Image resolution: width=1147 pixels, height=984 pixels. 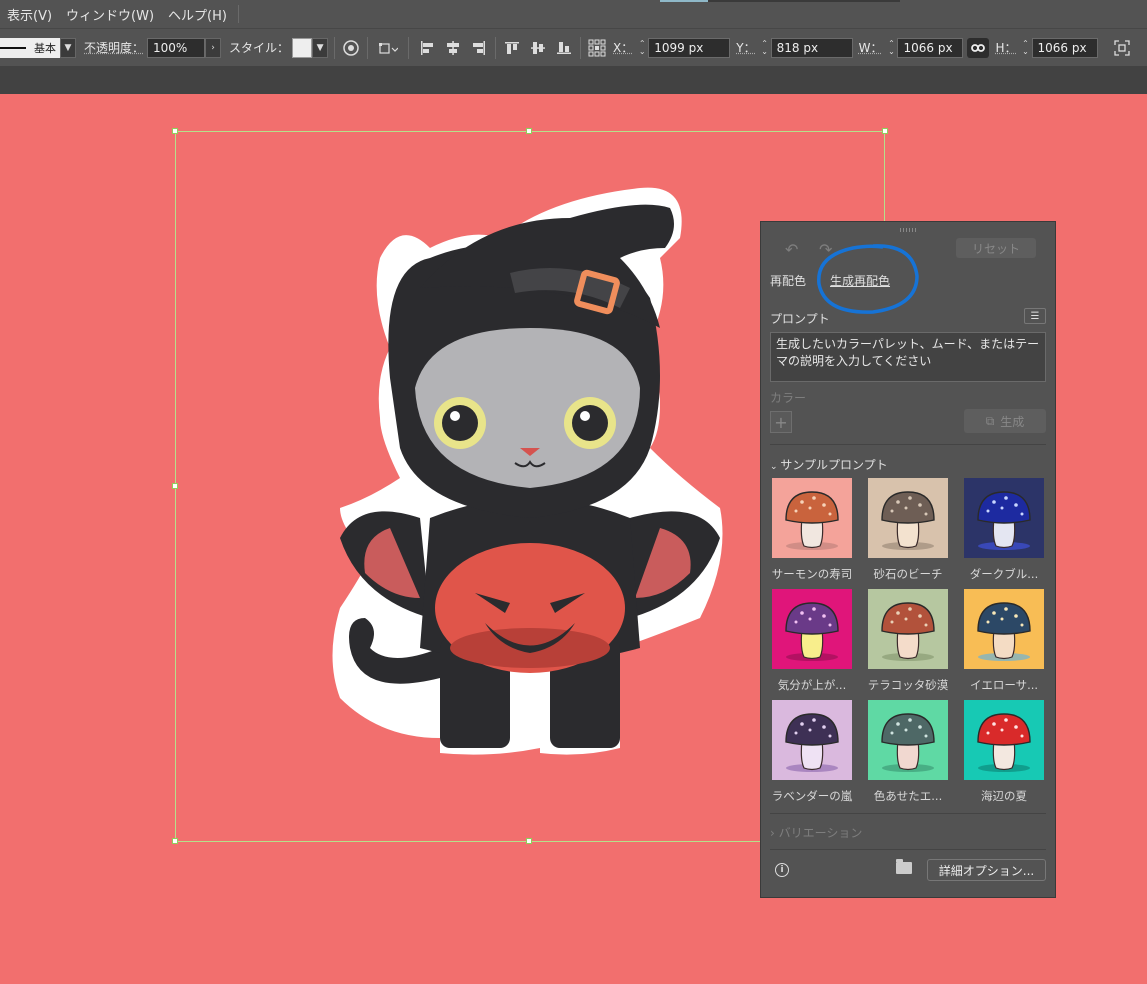 What do you see at coordinates (642, 48) in the screenshot?
I see `x-stepper: ⌃ ⌄` at bounding box center [642, 48].